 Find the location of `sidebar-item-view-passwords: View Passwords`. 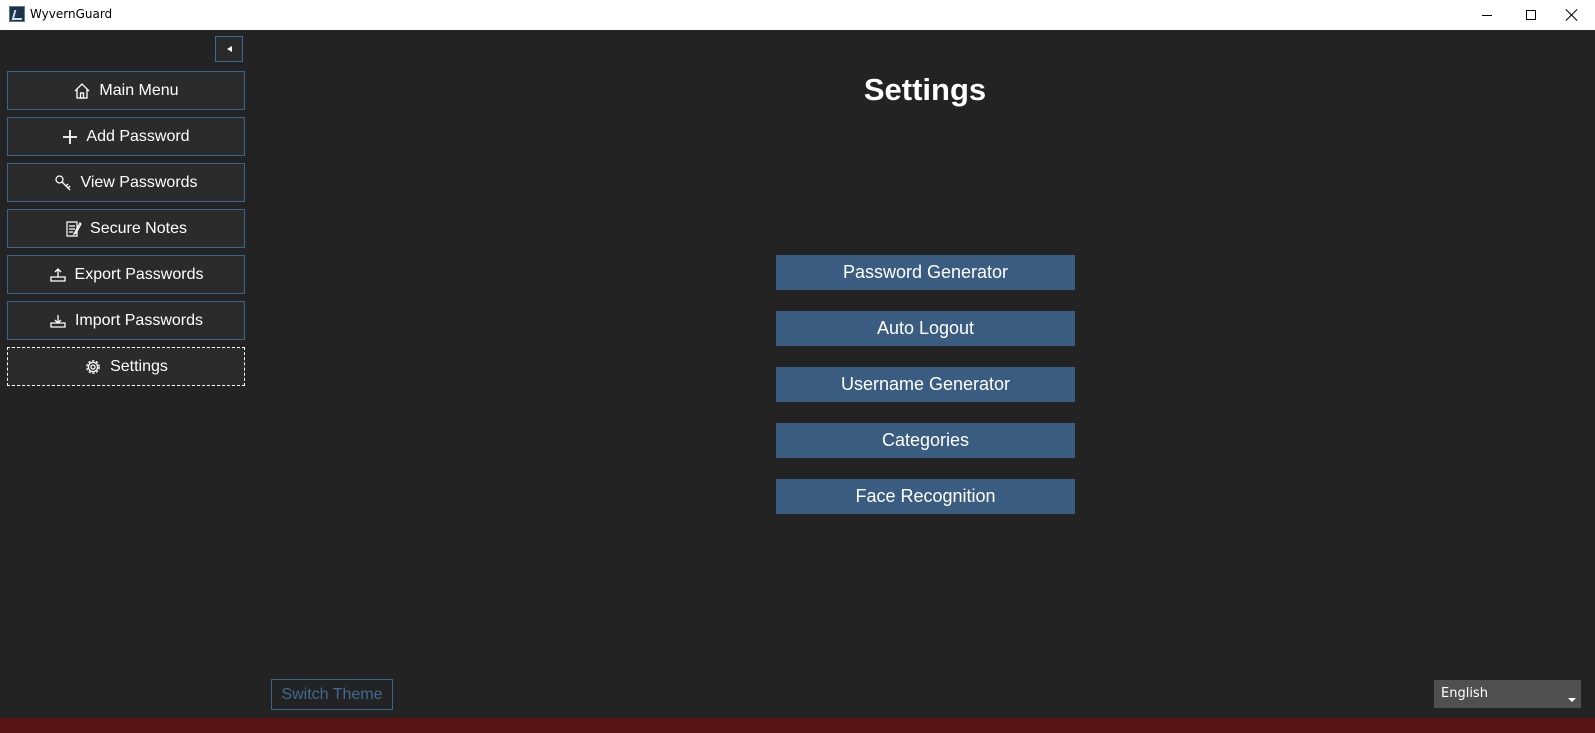

sidebar-item-view-passwords: View Passwords is located at coordinates (126, 182).